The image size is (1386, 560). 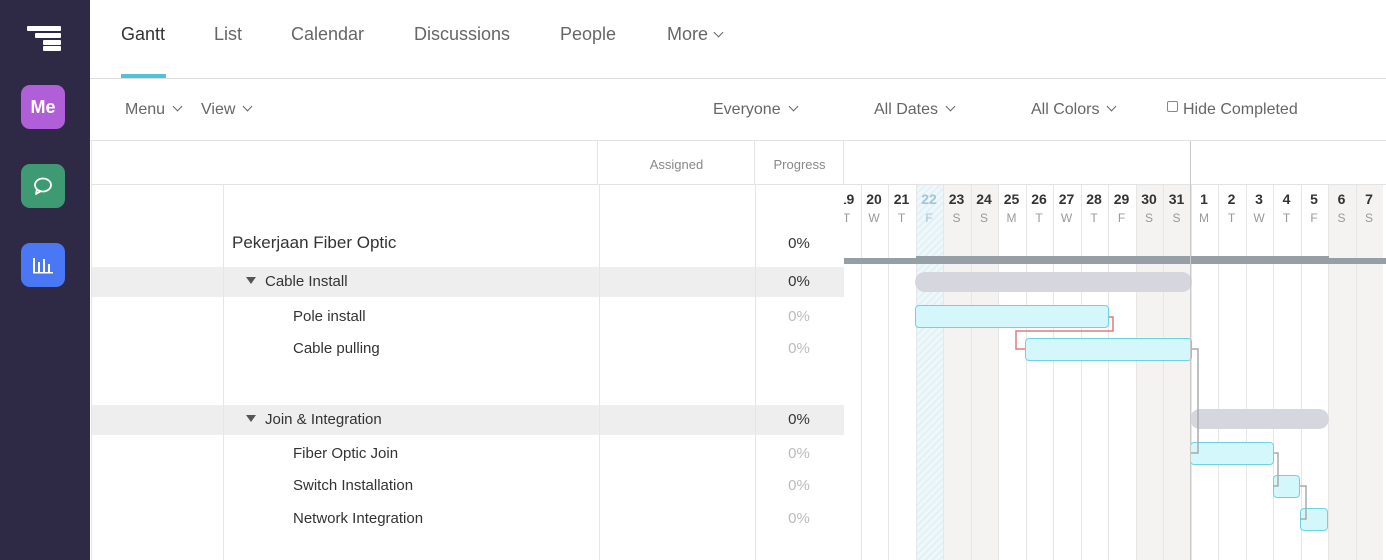 I want to click on day-number: 5, so click(x=1314, y=199).